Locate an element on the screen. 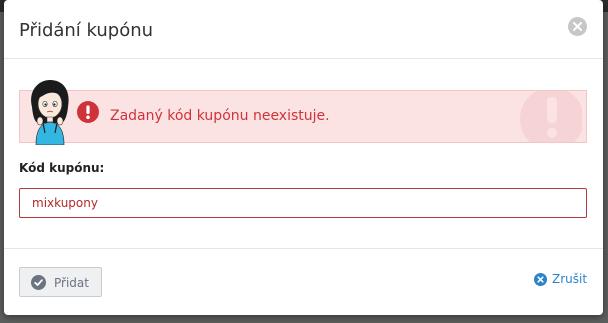 The height and width of the screenshot is (323, 608). close-button is located at coordinates (577, 26).